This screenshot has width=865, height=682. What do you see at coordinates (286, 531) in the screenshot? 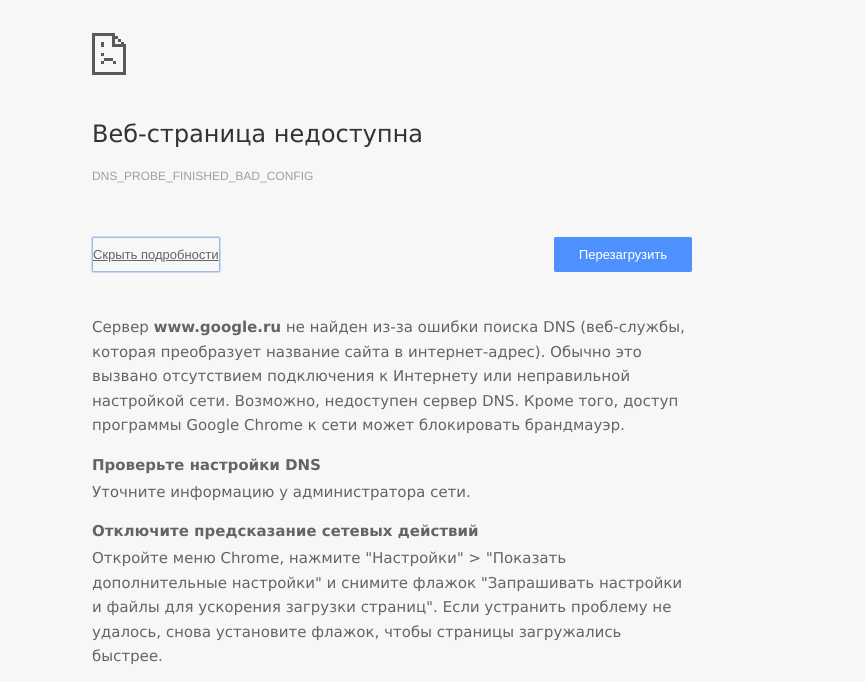
I see `suggestion-heading: Отключите предсказание сетевых действий` at bounding box center [286, 531].